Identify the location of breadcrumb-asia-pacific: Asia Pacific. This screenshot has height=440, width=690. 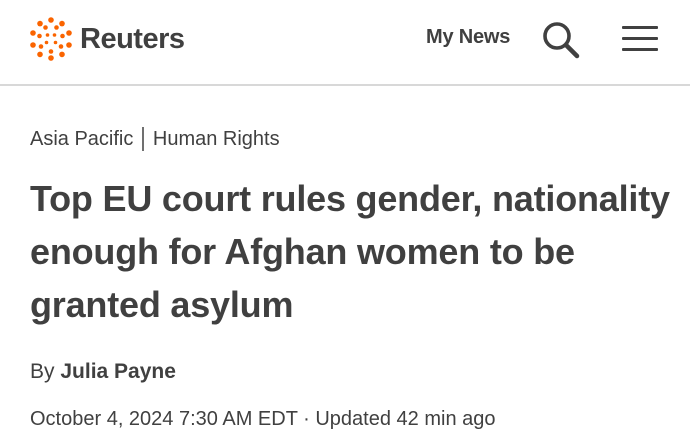
(81, 139).